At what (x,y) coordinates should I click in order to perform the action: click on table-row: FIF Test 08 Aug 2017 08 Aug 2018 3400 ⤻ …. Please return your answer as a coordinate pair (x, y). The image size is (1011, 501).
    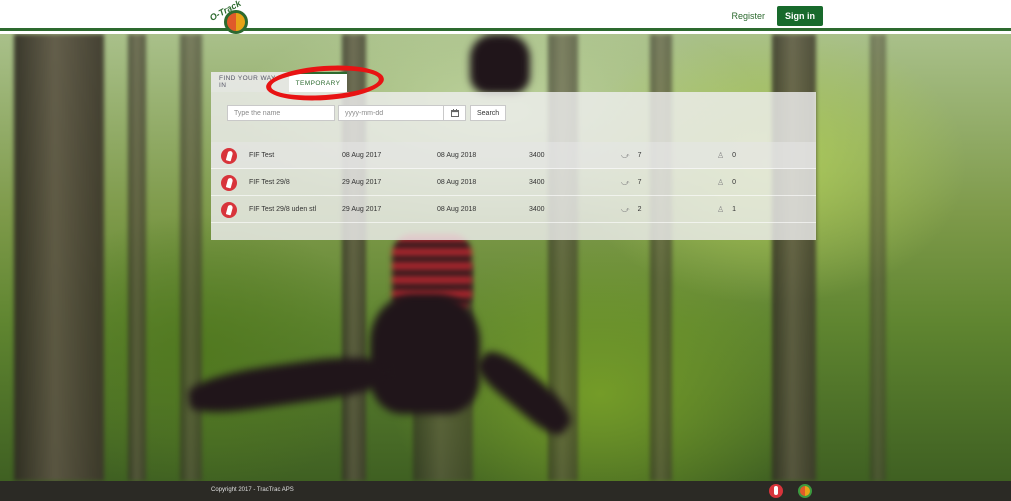
    Looking at the image, I should click on (513, 155).